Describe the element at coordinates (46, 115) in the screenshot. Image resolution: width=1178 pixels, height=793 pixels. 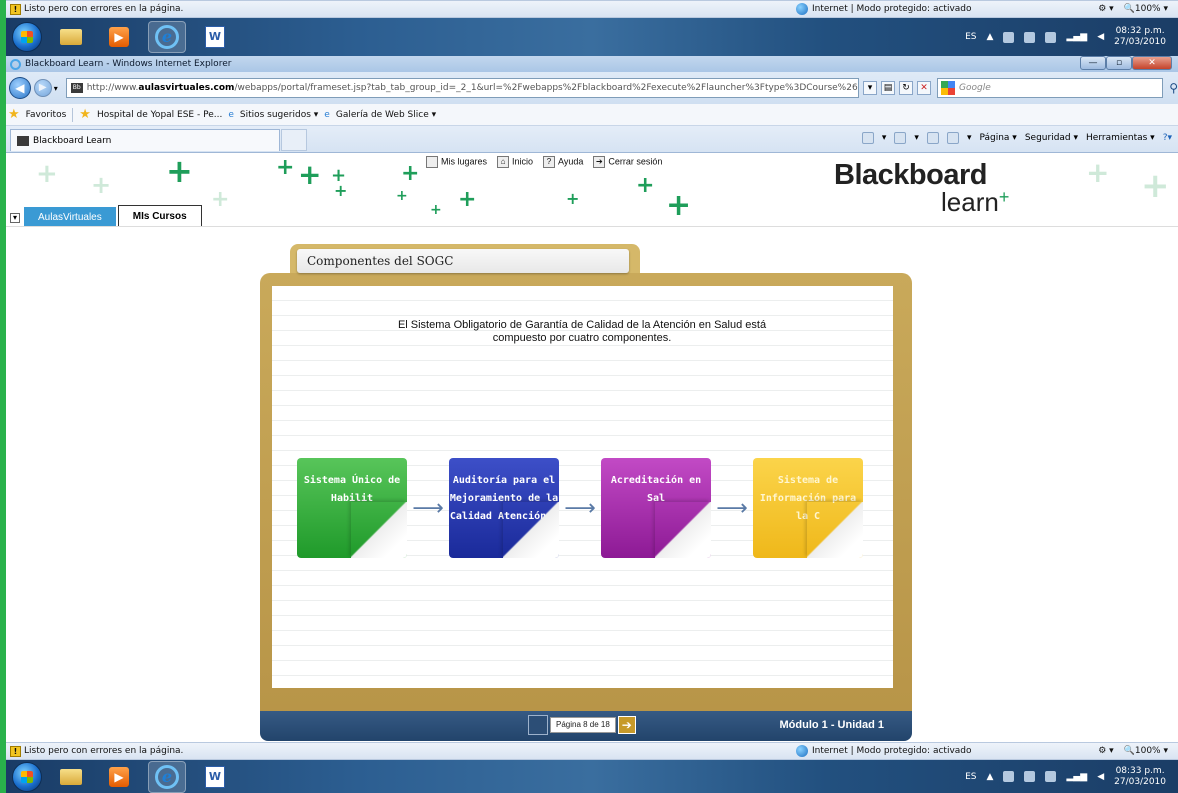
I see `favorites-button: Favoritos` at that location.